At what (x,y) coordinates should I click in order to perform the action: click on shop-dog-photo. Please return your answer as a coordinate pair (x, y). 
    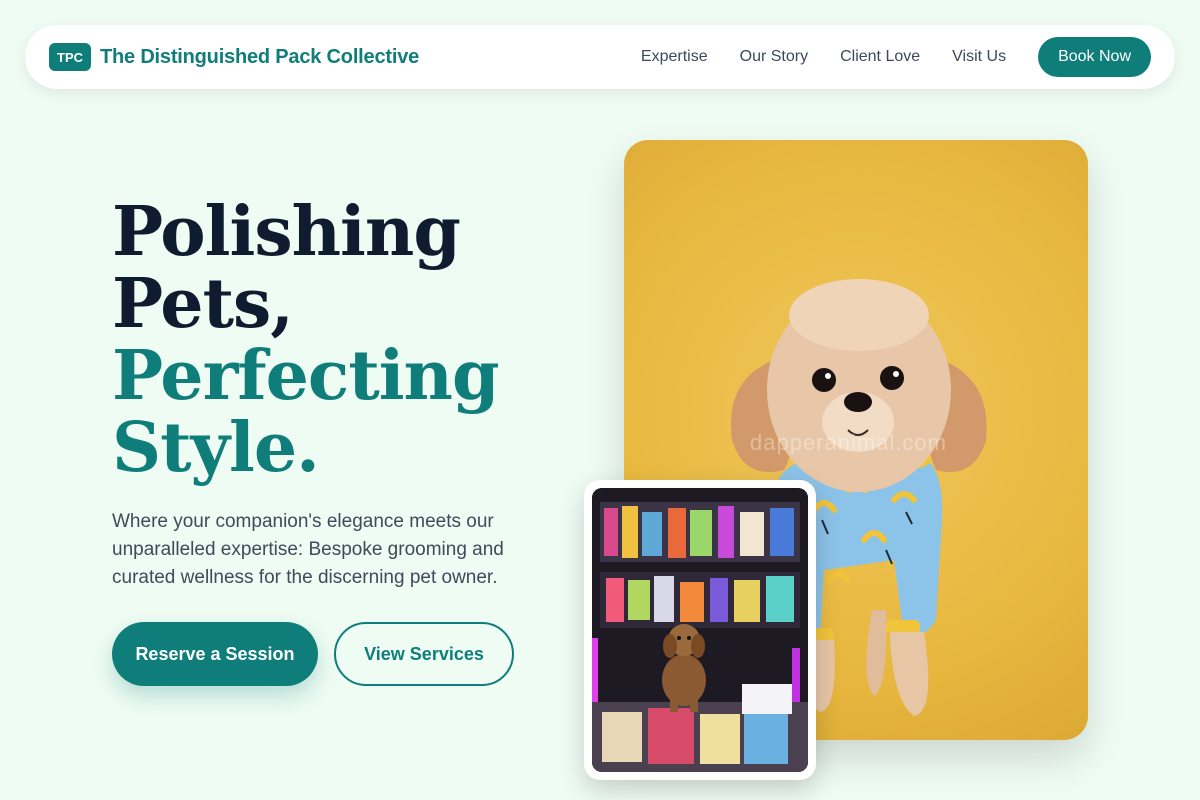
    Looking at the image, I should click on (700, 630).